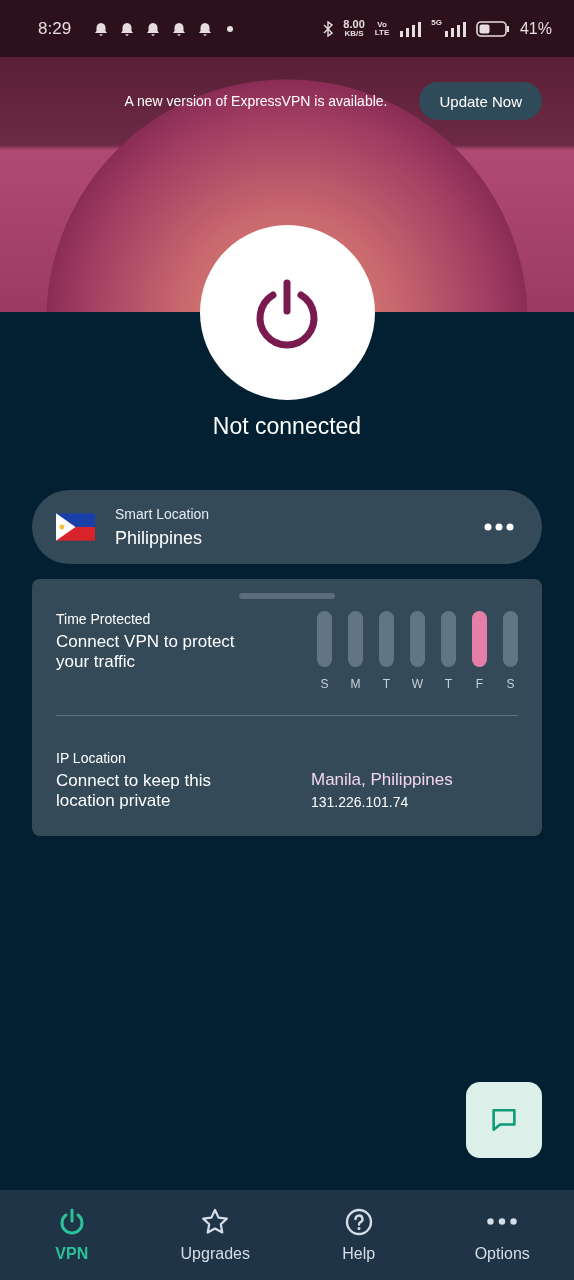  Describe the element at coordinates (104, 619) in the screenshot. I see `section-title: Time Protected` at that location.